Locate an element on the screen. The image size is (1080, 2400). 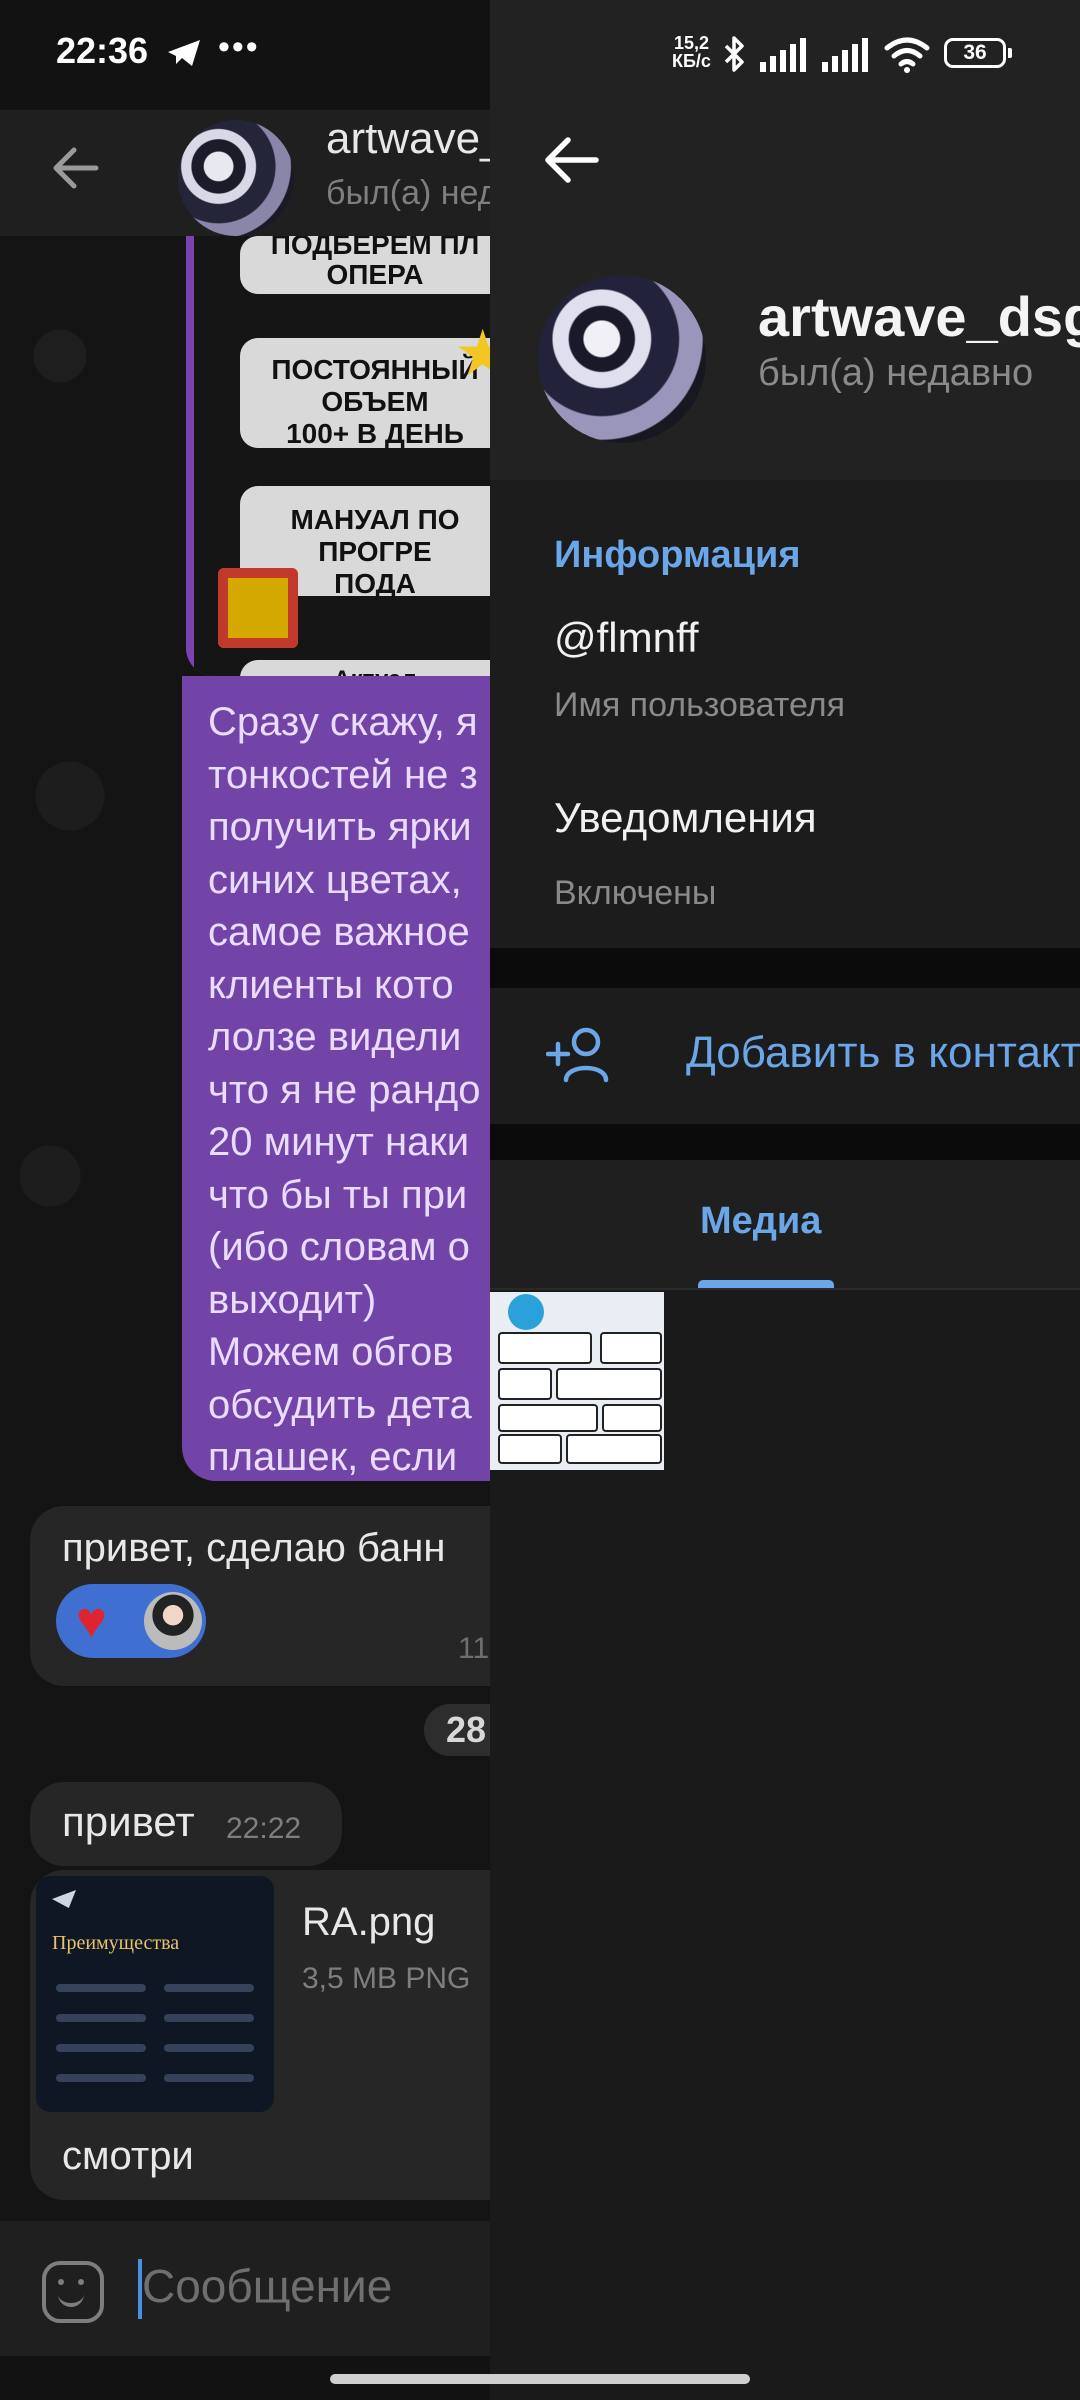
battery-icon: 36 is located at coordinates (978, 53).